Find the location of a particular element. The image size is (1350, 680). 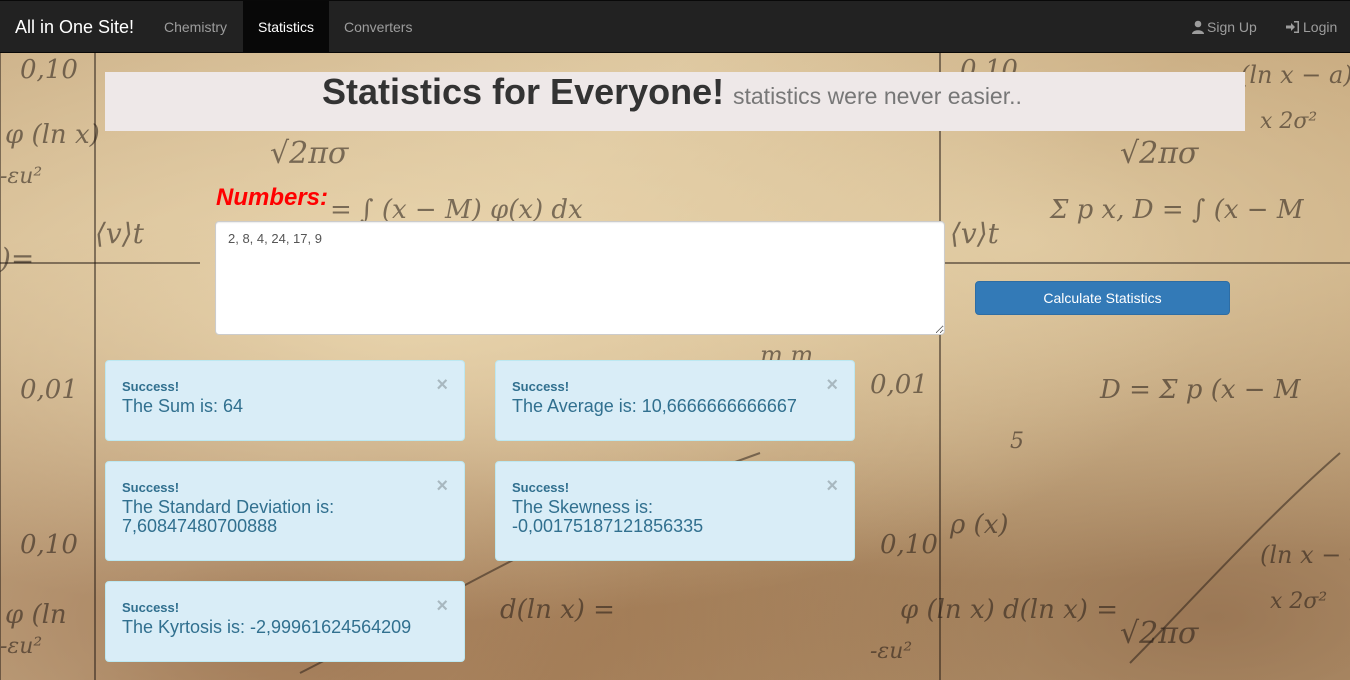

svg-text: φ (ln x) is located at coordinates (52, 135).